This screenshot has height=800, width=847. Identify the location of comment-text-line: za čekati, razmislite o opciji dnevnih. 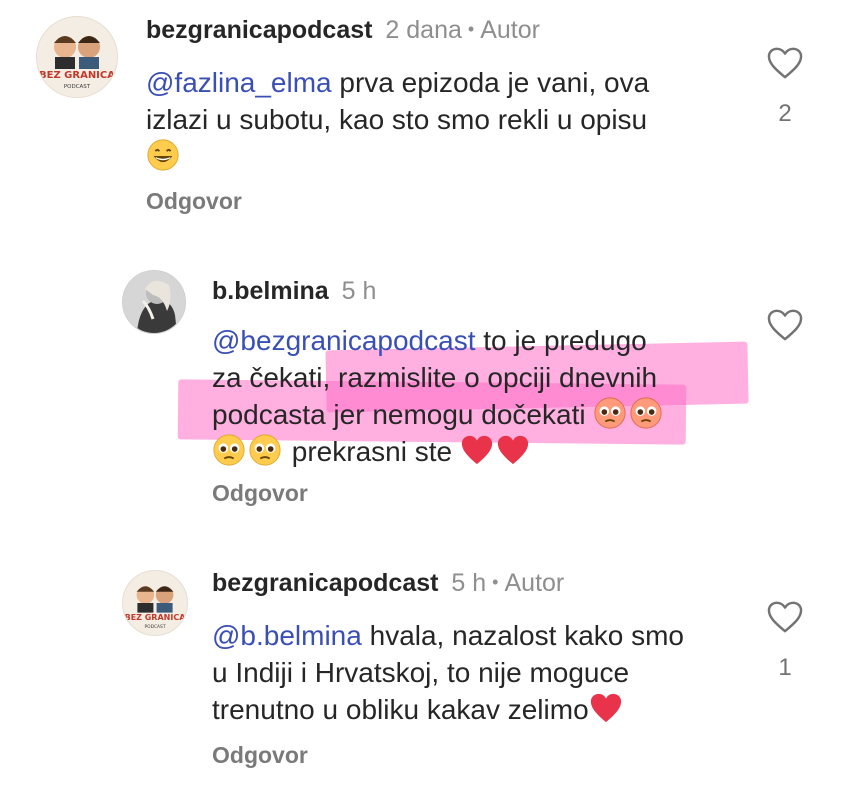
(435, 377).